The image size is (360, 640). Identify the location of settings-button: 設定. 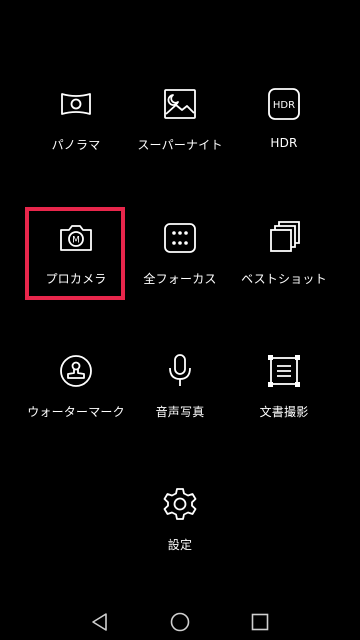
(180, 541).